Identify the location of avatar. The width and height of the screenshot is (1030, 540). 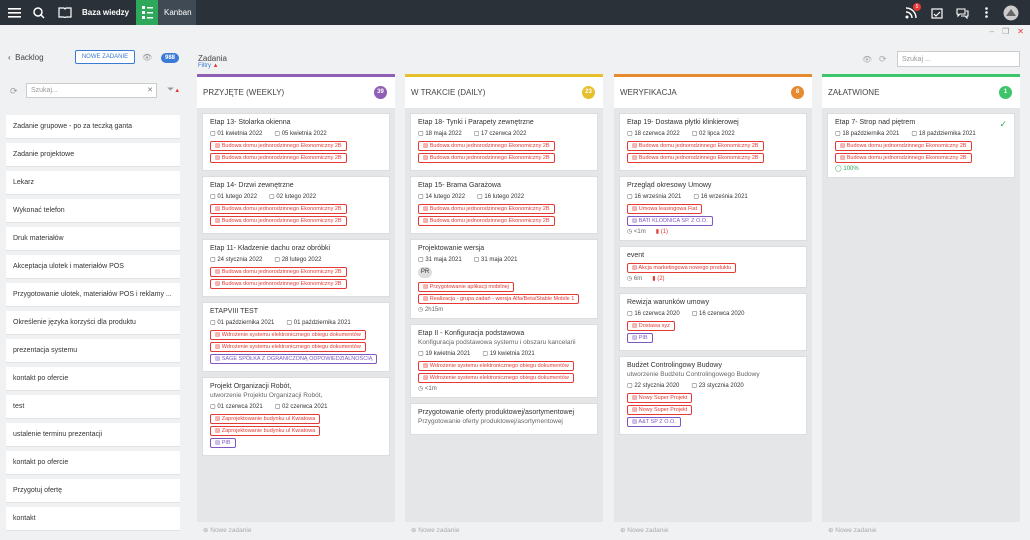
(1011, 12).